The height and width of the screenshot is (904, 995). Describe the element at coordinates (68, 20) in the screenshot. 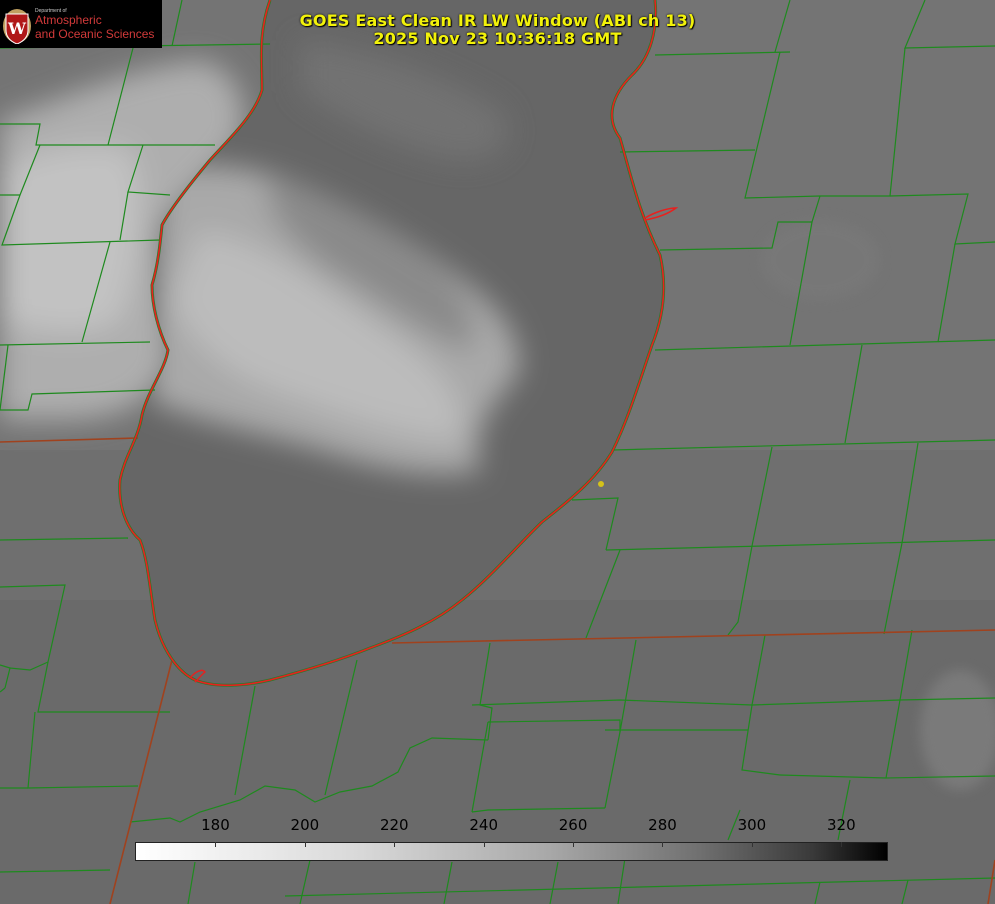

I see `logo-line1: Atmospheric` at that location.